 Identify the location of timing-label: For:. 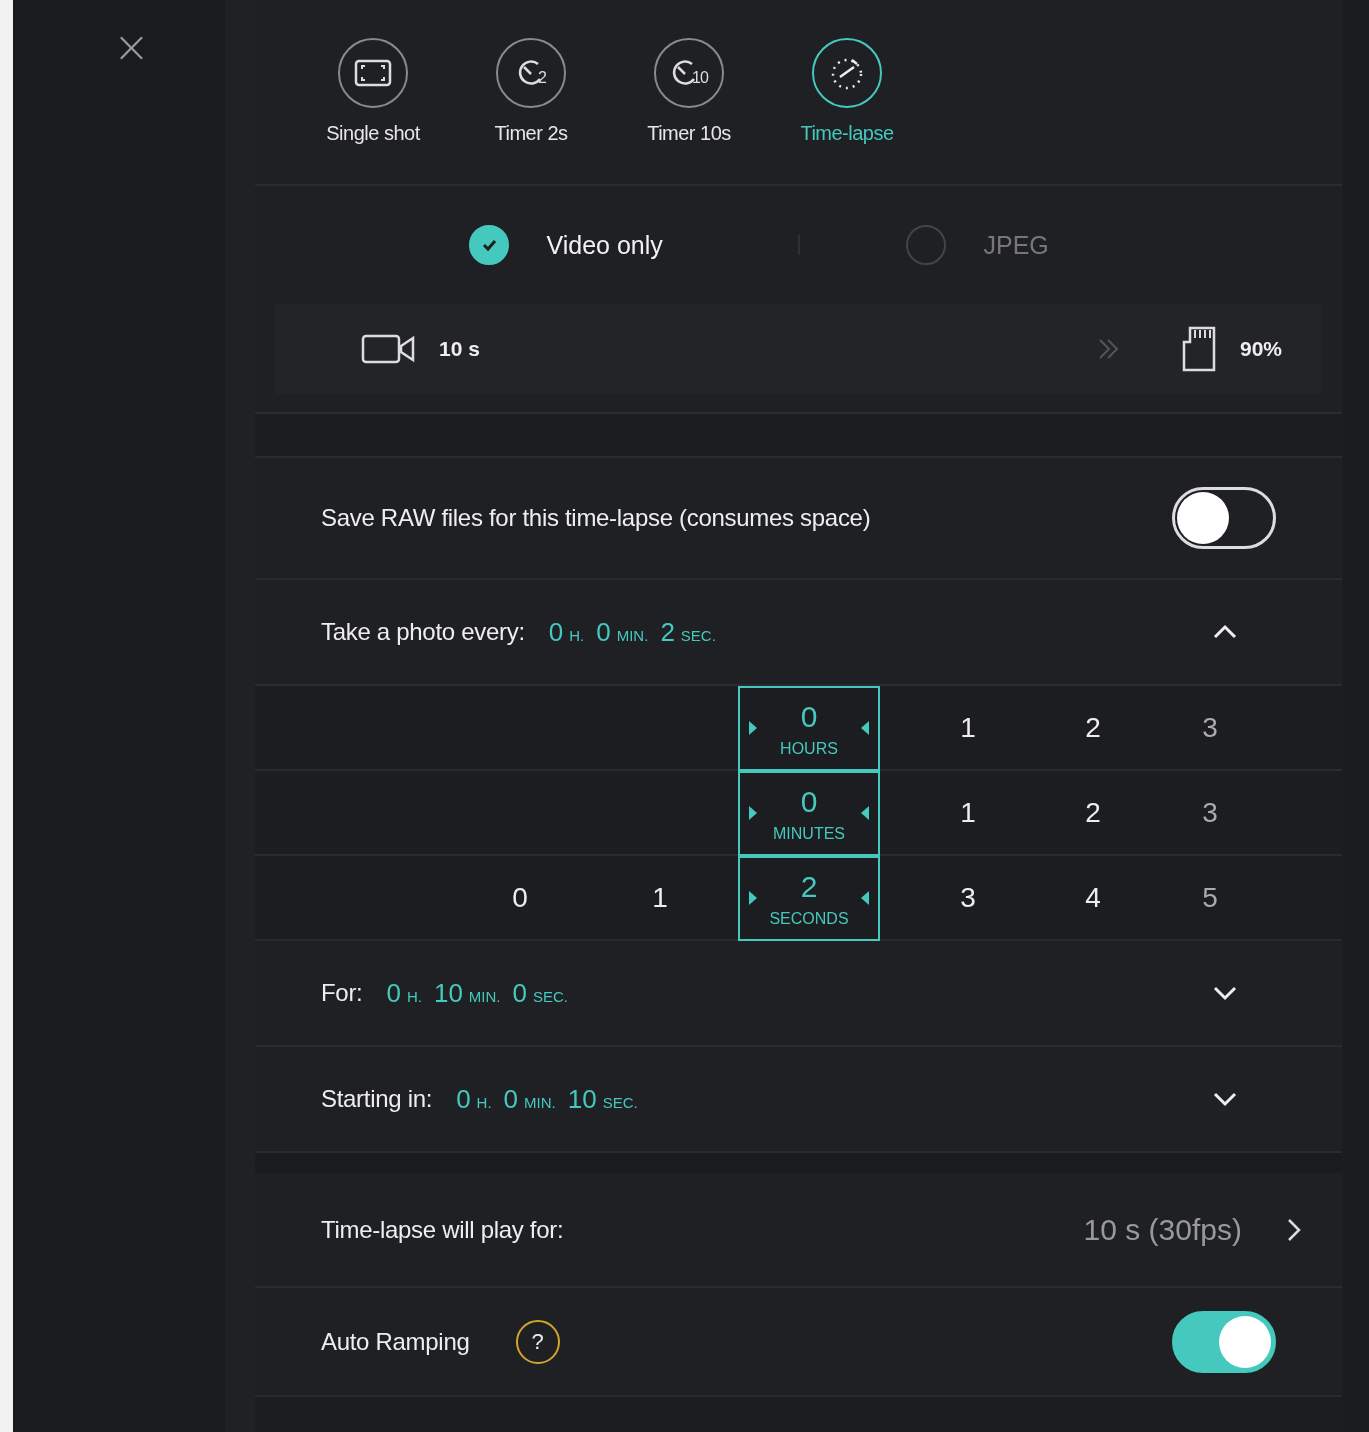
(342, 993).